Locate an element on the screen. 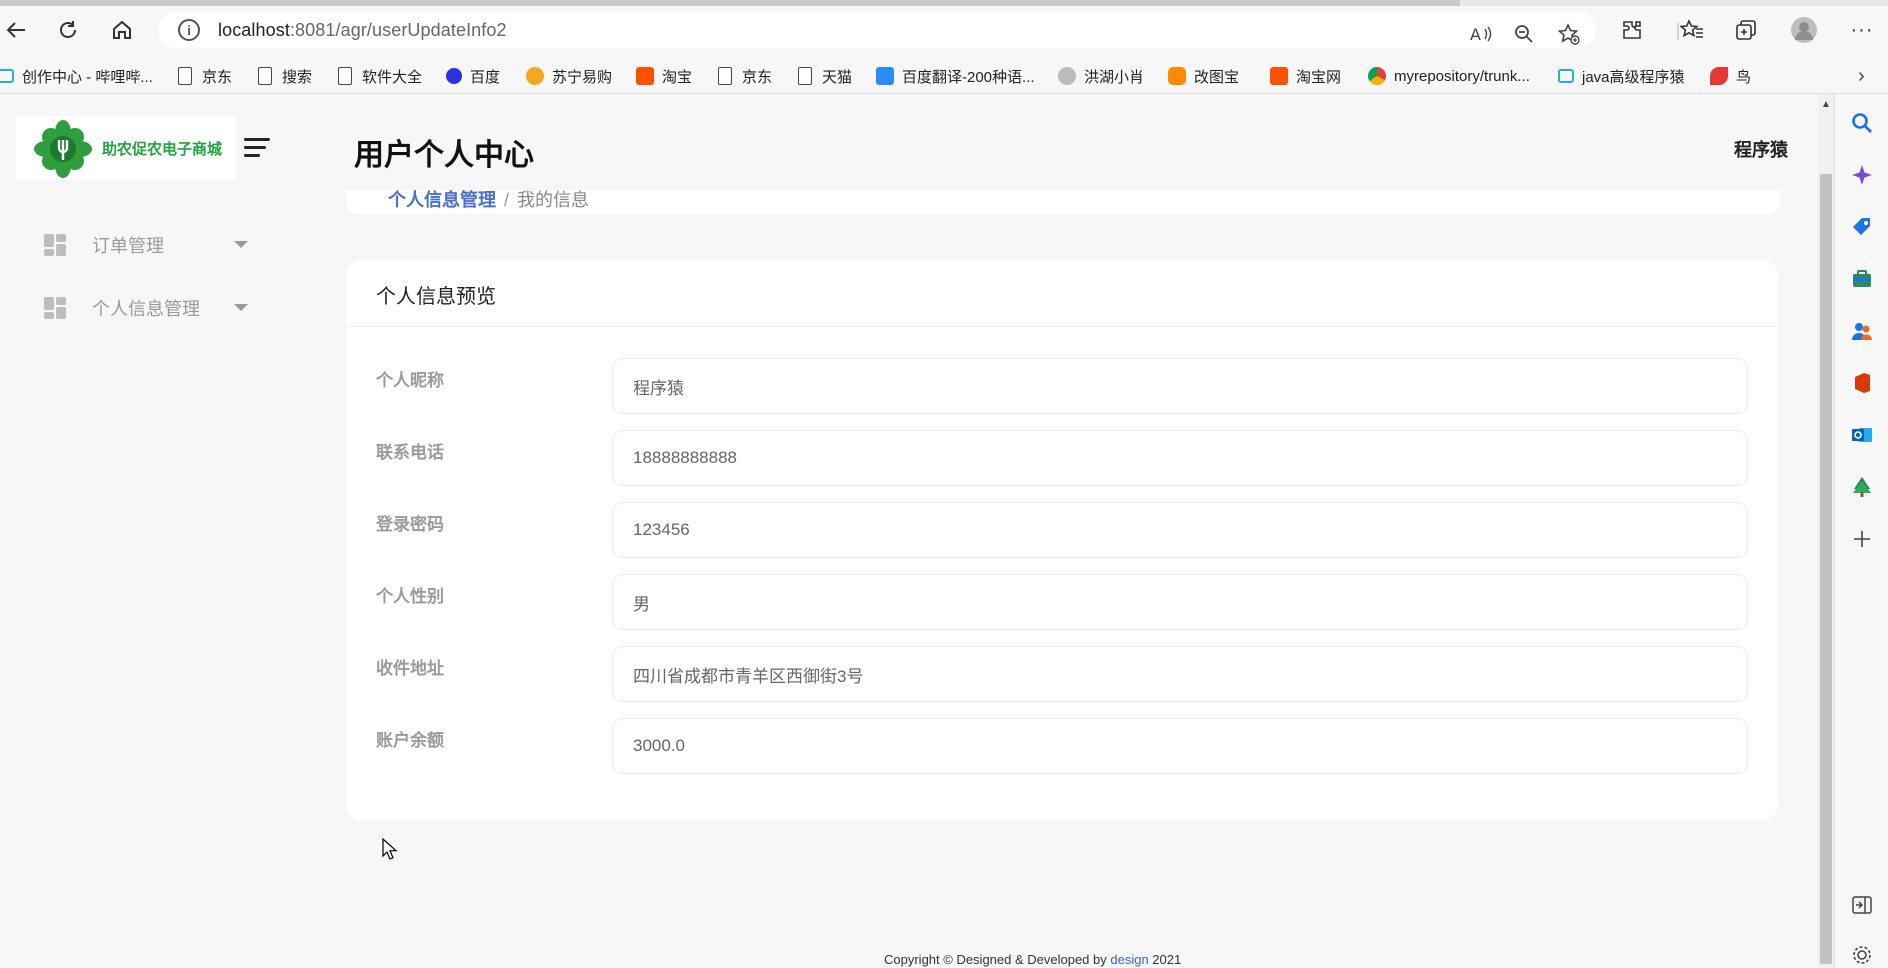 The width and height of the screenshot is (1888, 968). svg-text: A is located at coordinates (1475, 34).